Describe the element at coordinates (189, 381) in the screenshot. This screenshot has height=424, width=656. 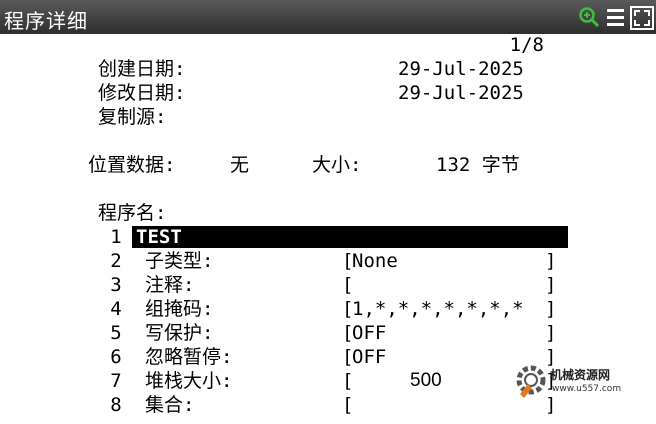
I see `stack-size-label: 堆栈大小:` at that location.